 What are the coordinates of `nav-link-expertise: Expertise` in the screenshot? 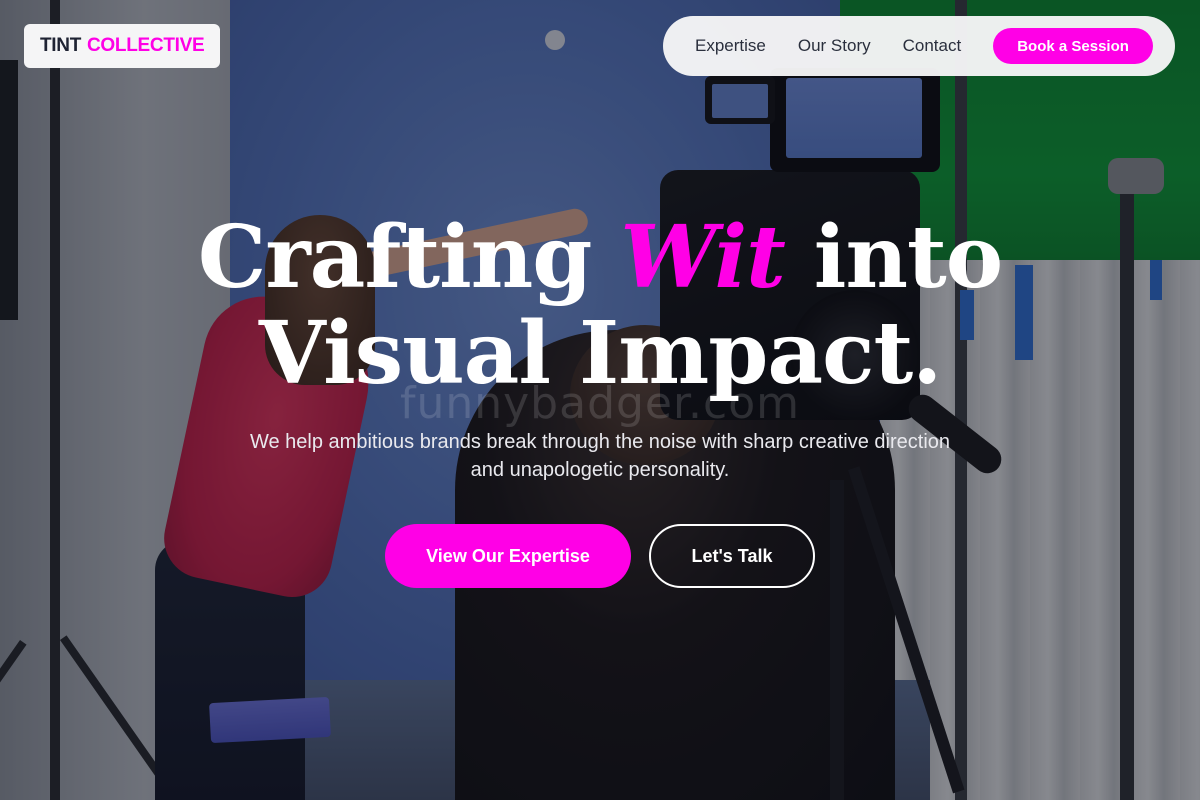 It's located at (730, 46).